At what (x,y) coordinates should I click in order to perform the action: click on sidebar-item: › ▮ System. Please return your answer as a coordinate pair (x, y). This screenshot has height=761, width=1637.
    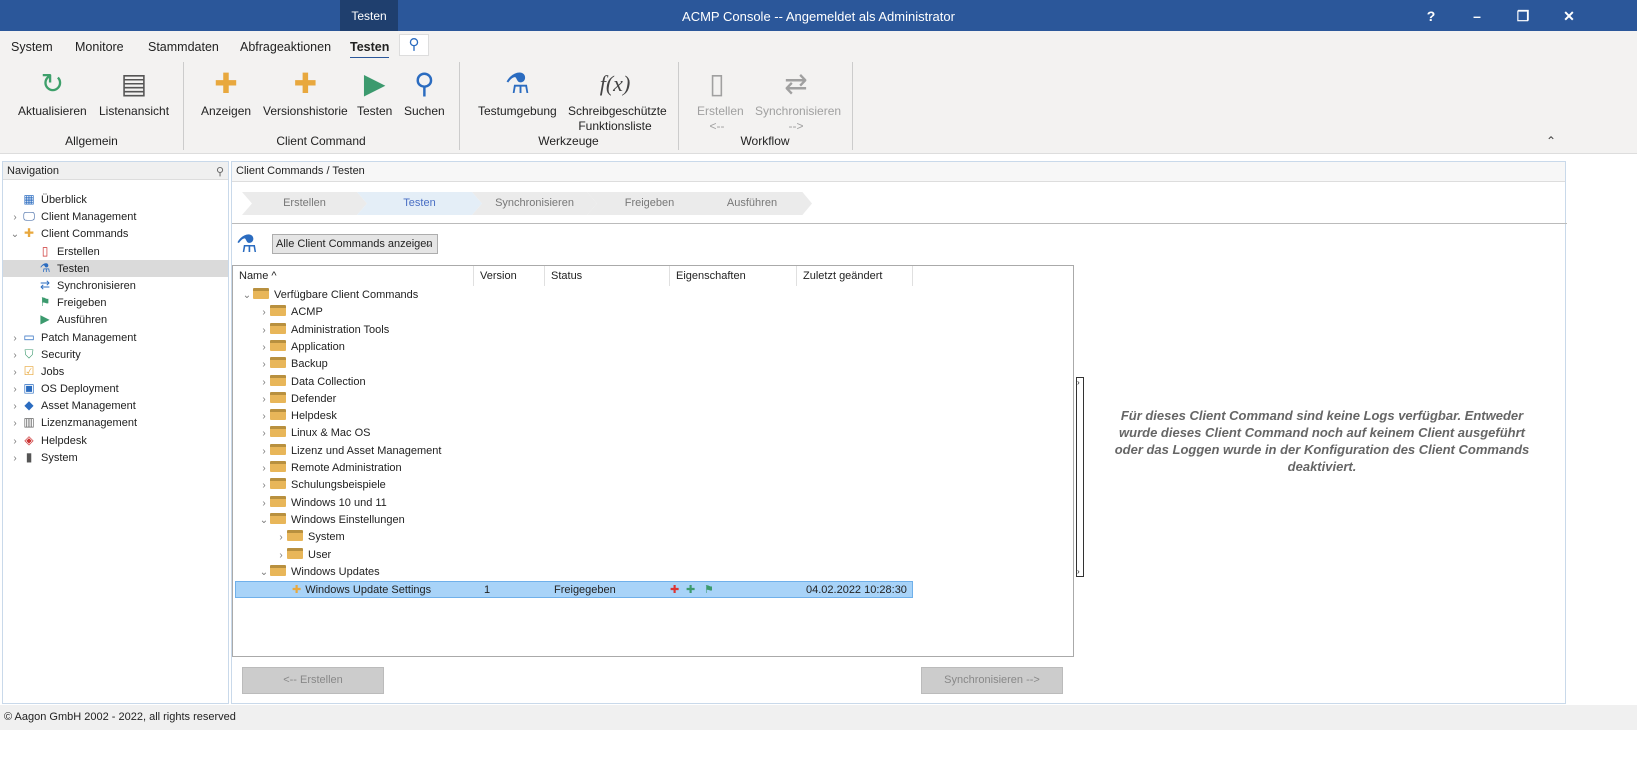
    Looking at the image, I should click on (115, 457).